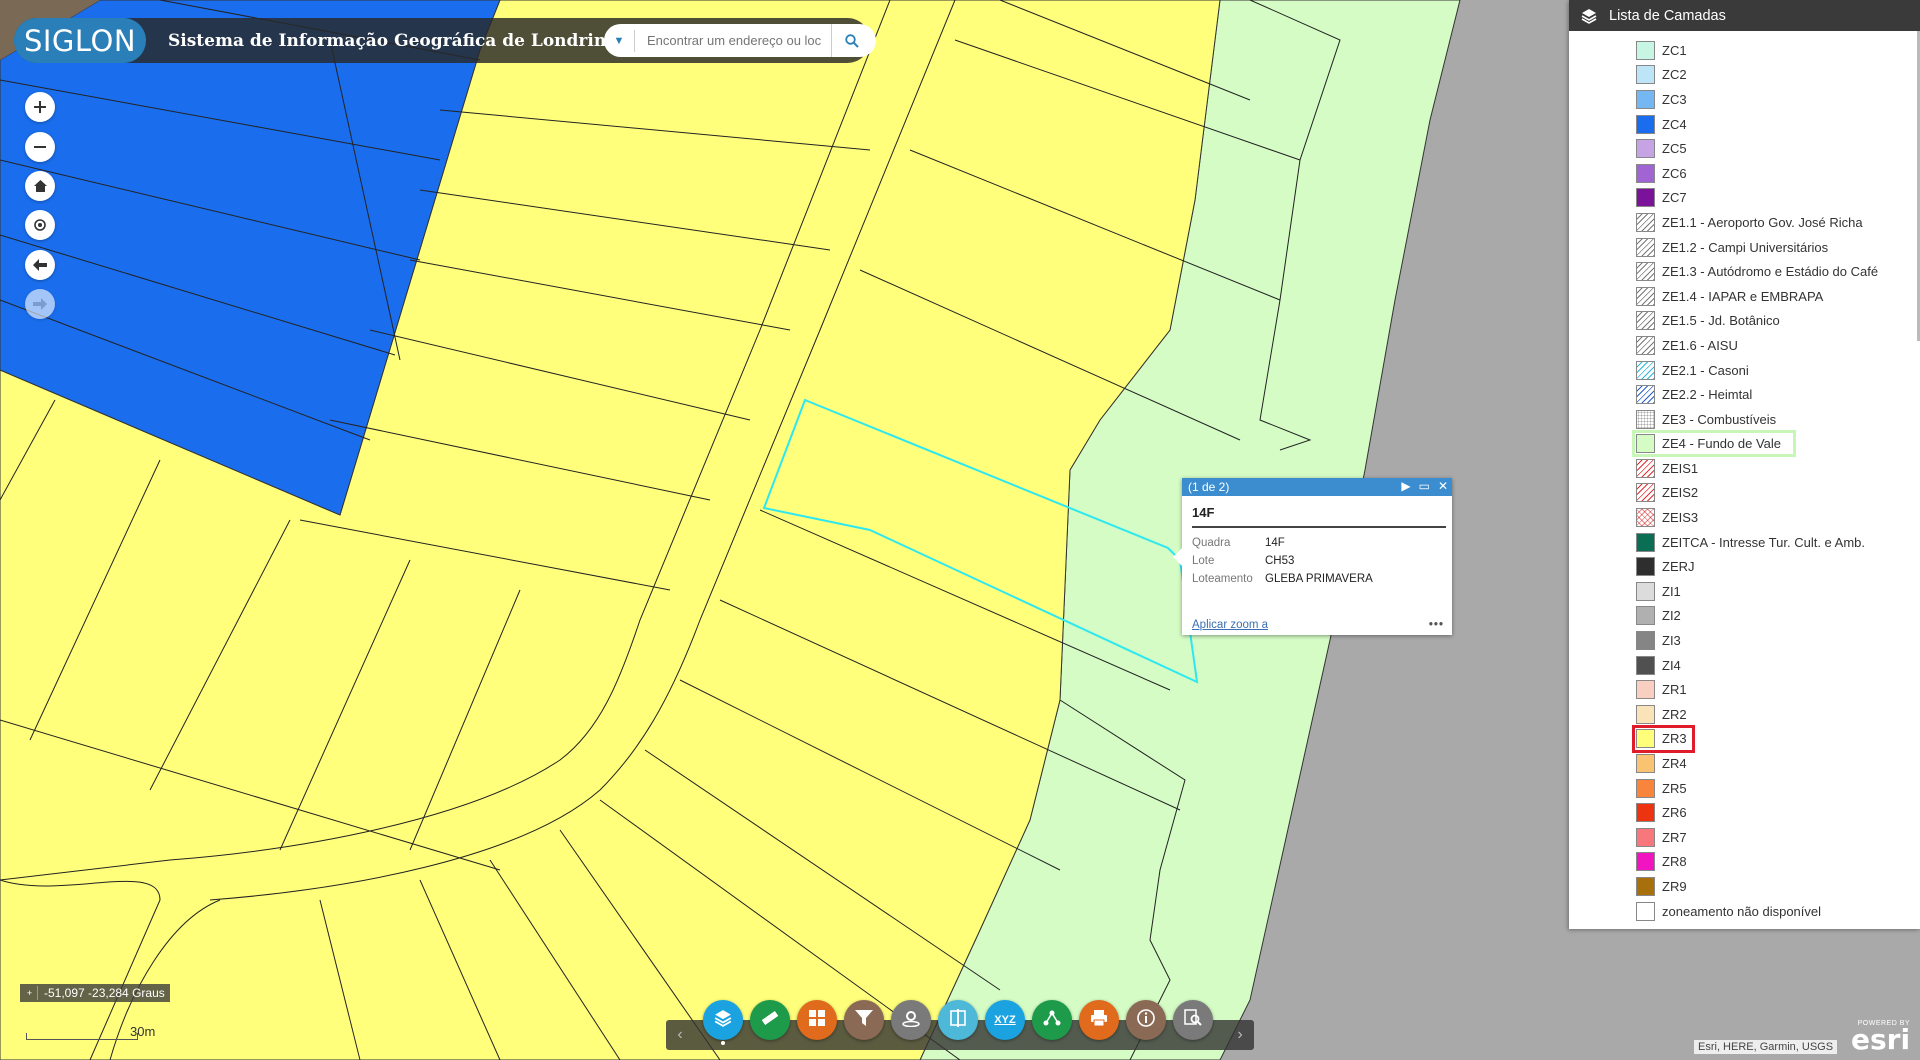  I want to click on legend-item: ZR9, so click(1744, 886).